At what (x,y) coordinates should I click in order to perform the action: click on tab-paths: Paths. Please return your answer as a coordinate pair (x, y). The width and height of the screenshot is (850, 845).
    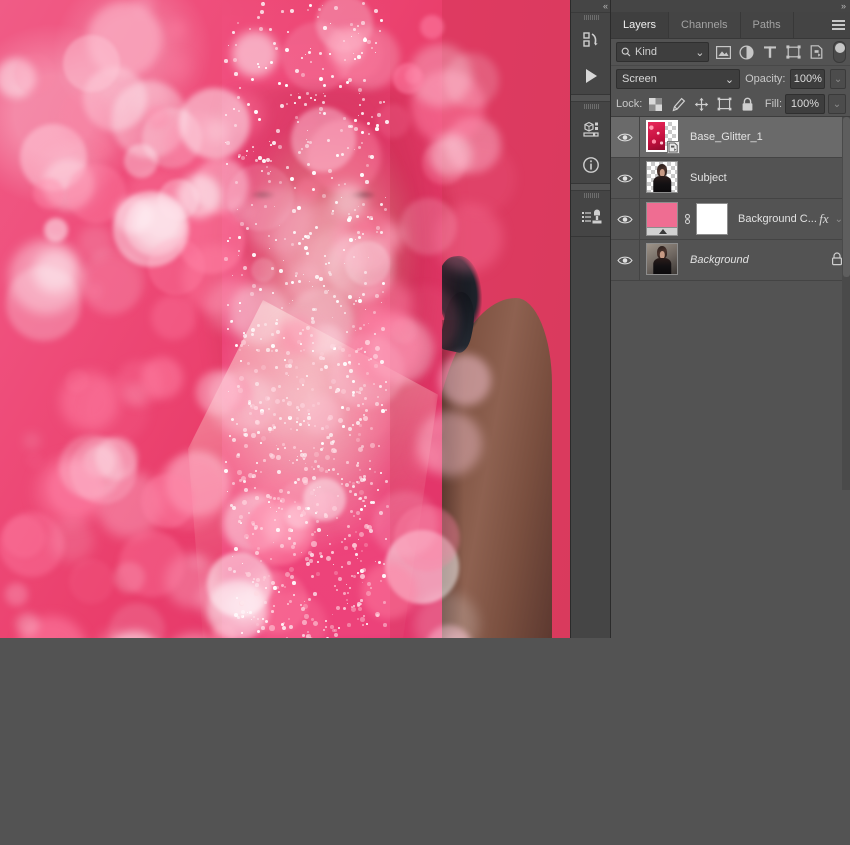
    Looking at the image, I should click on (767, 25).